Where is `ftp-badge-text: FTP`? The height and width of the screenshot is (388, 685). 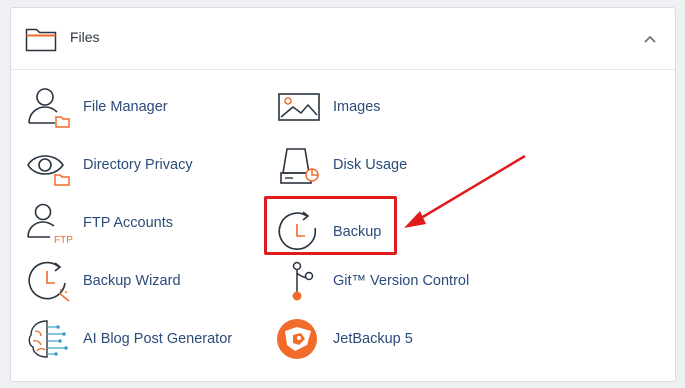 ftp-badge-text: FTP is located at coordinates (63, 240).